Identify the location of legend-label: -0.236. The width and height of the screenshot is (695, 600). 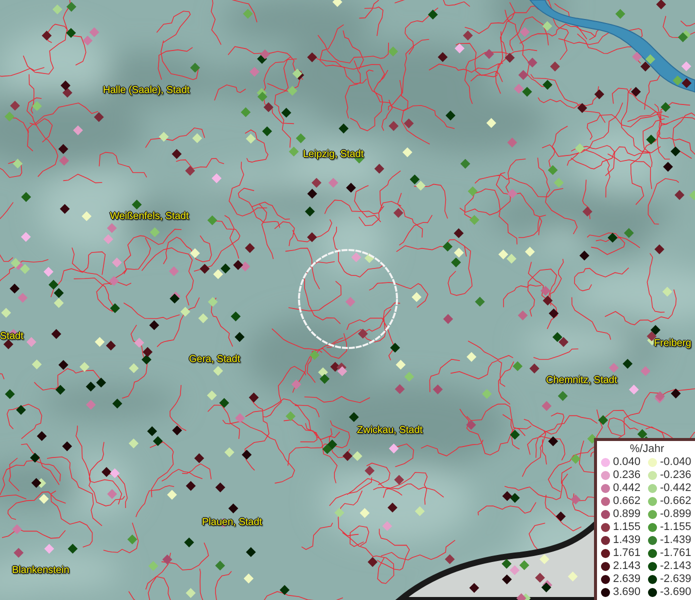
(676, 475).